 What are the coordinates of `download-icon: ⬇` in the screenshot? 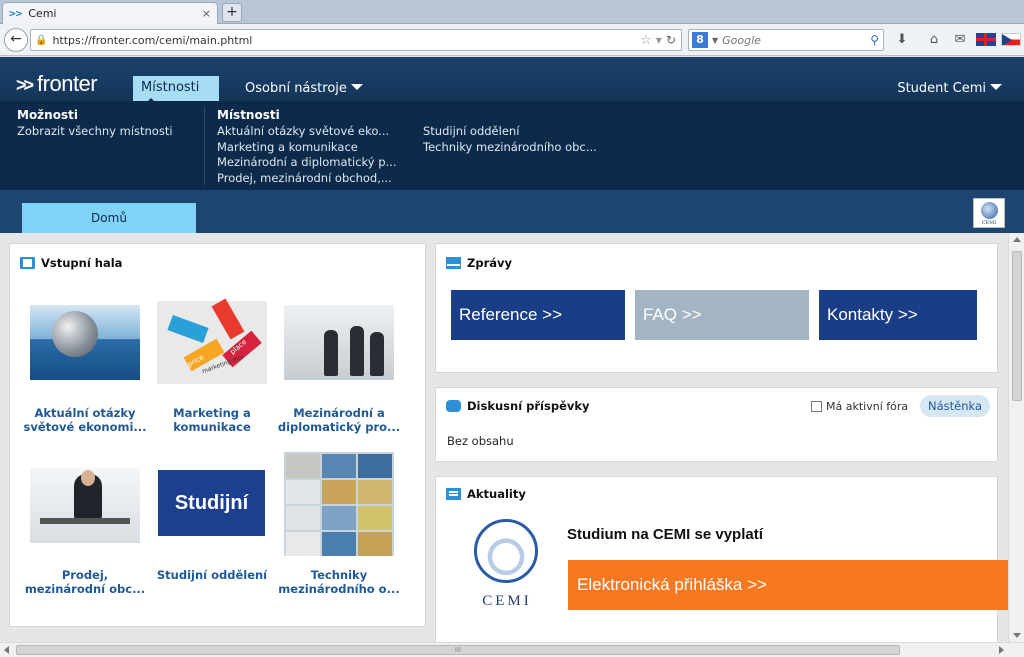 It's located at (902, 39).